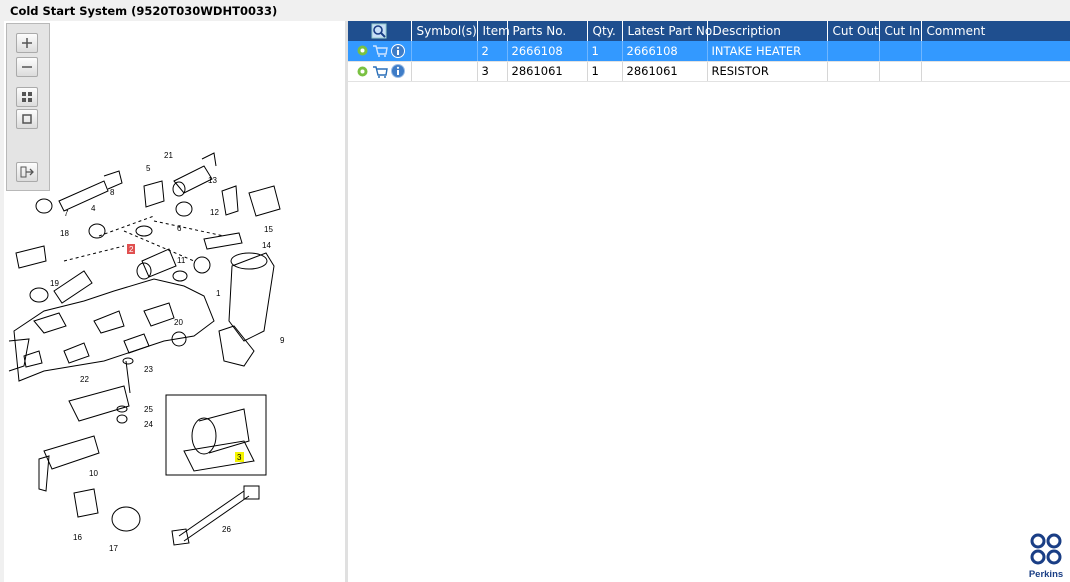  I want to click on zoom-in-icon, so click(27, 43).